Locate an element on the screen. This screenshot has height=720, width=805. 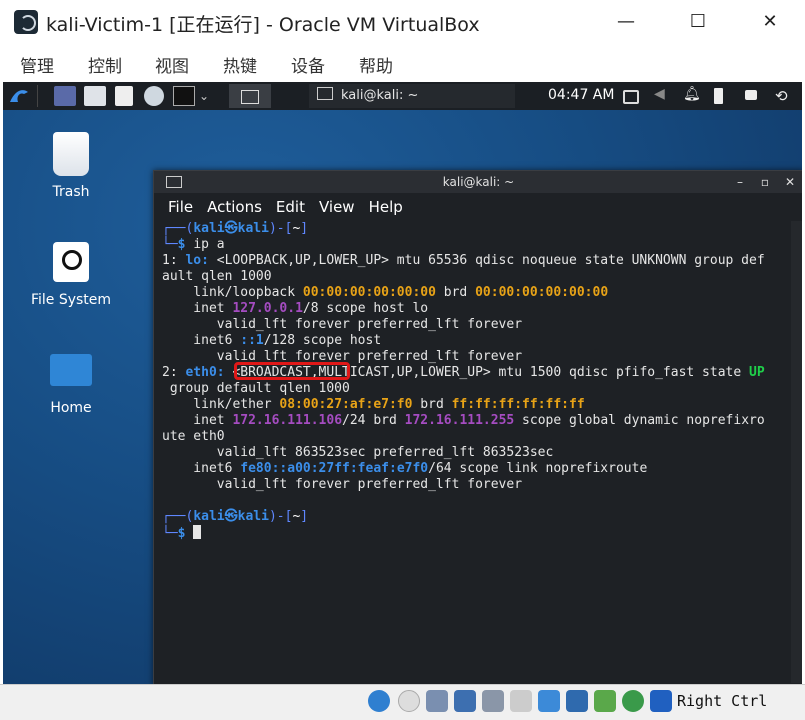
show-desktop-icon is located at coordinates (65, 96).